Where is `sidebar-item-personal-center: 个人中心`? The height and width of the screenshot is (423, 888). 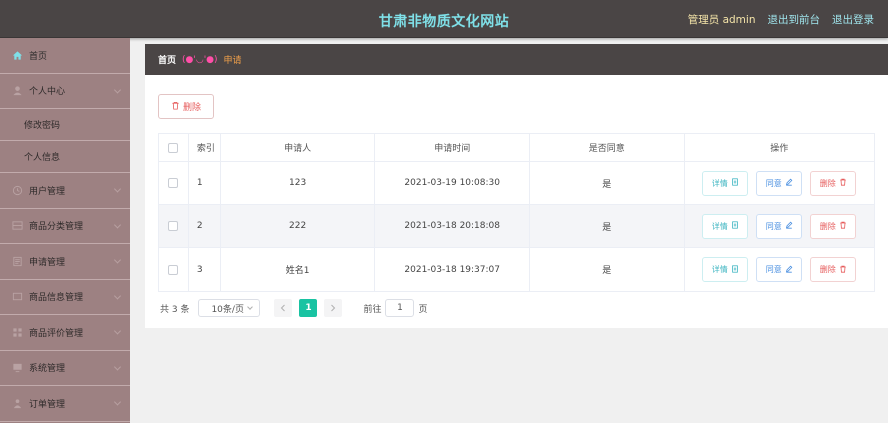
sidebar-item-personal-center: 个人中心 is located at coordinates (65, 91).